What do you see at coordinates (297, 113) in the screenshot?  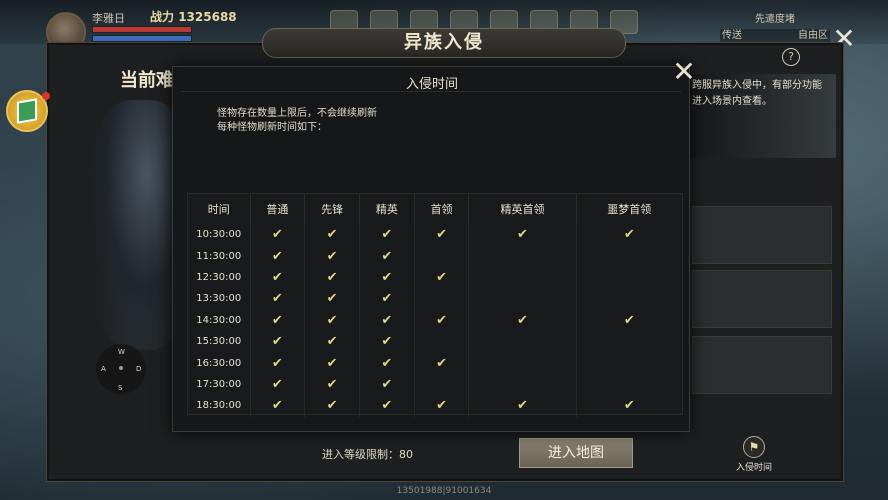 I see `description-line: 怪物存在数量上限后，不会继续刷新` at bounding box center [297, 113].